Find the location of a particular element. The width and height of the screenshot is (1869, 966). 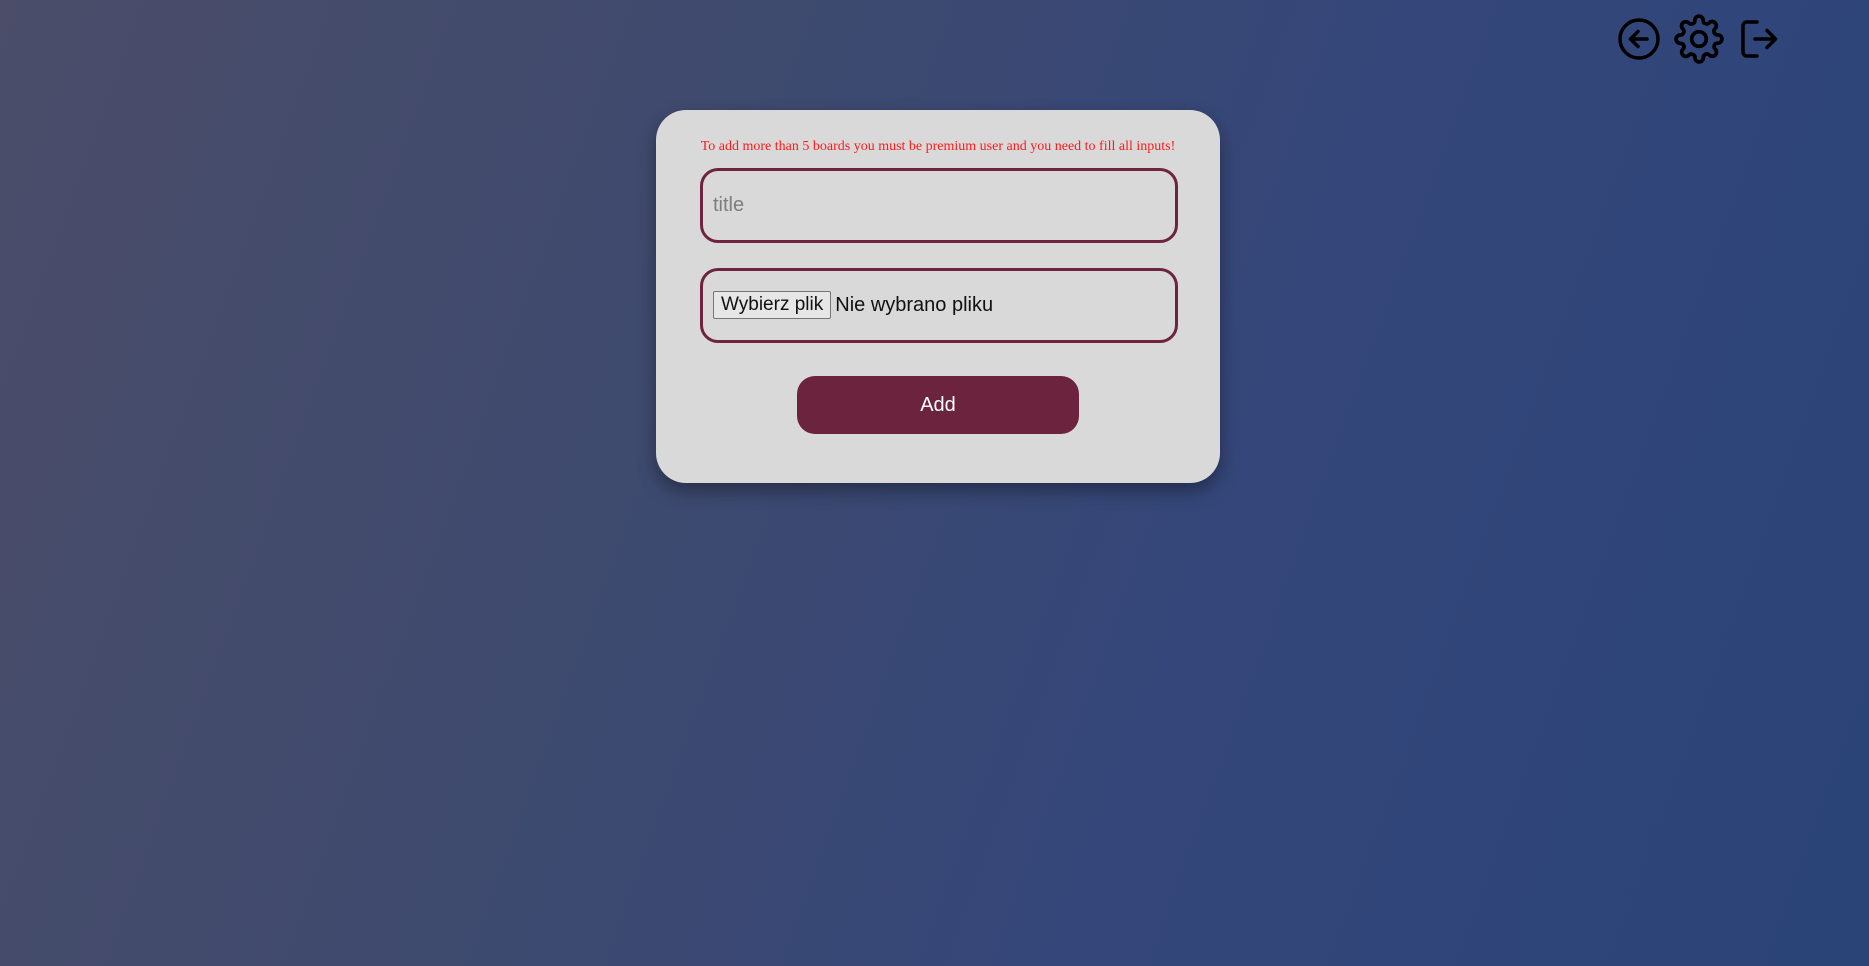

back-button is located at coordinates (1639, 39).